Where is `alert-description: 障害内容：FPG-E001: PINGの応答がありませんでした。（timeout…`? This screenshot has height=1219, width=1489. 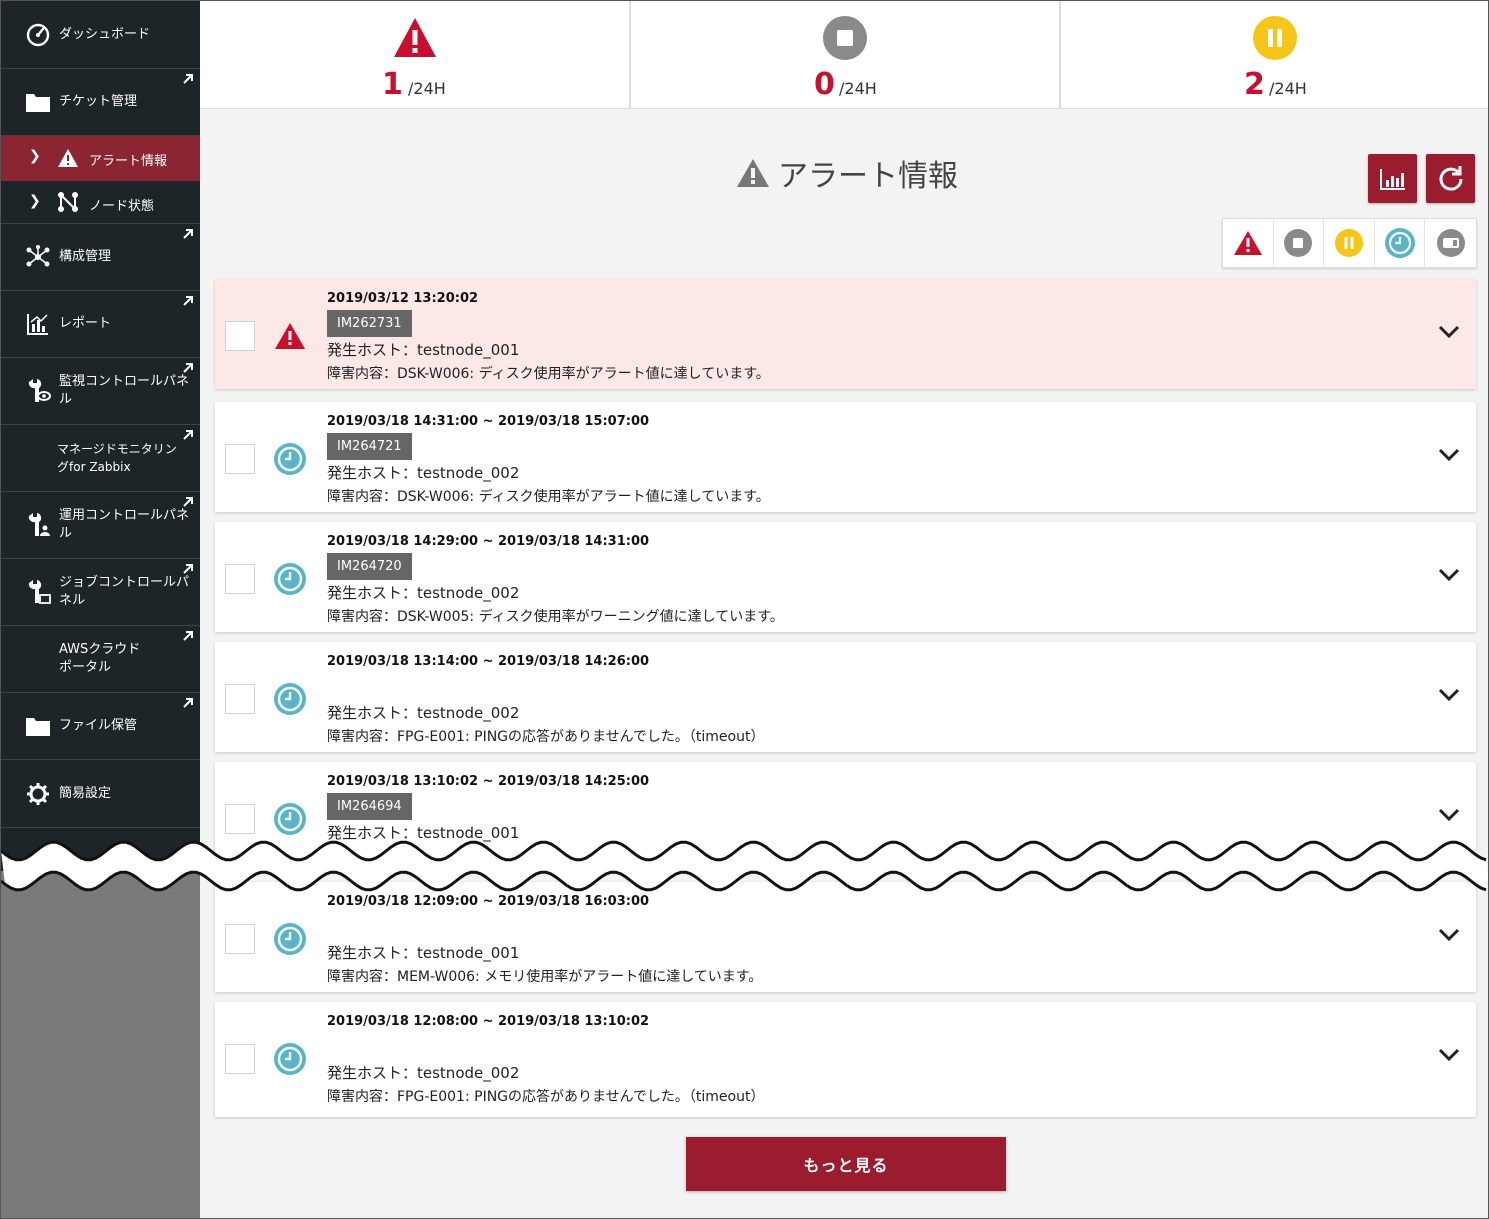 alert-description: 障害内容：FPG-E001: PINGの応答がありませんでした。（timeout… is located at coordinates (546, 1097).